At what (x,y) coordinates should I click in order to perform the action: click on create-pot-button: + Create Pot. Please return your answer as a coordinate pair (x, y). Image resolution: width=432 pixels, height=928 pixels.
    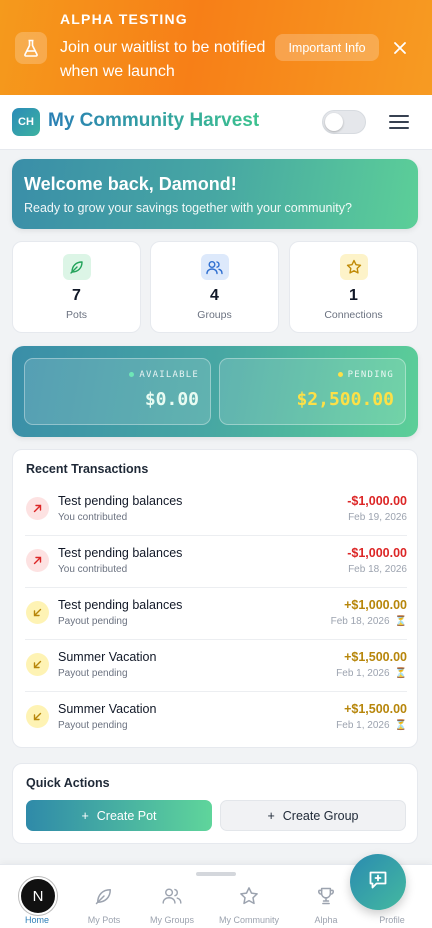
    Looking at the image, I should click on (119, 815).